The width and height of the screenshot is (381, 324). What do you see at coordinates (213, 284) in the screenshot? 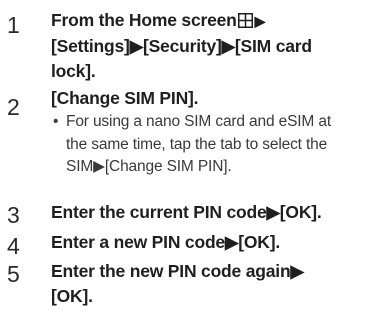
I see `step-text: Enter the new PIN code again▶ [OK].` at bounding box center [213, 284].